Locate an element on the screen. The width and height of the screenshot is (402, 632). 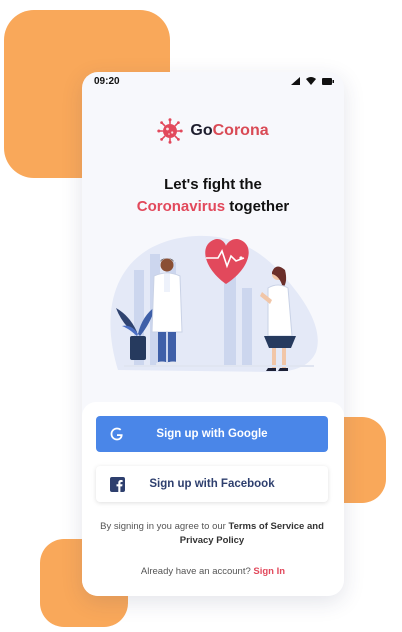
sign-in-link: Sign In is located at coordinates (269, 571).